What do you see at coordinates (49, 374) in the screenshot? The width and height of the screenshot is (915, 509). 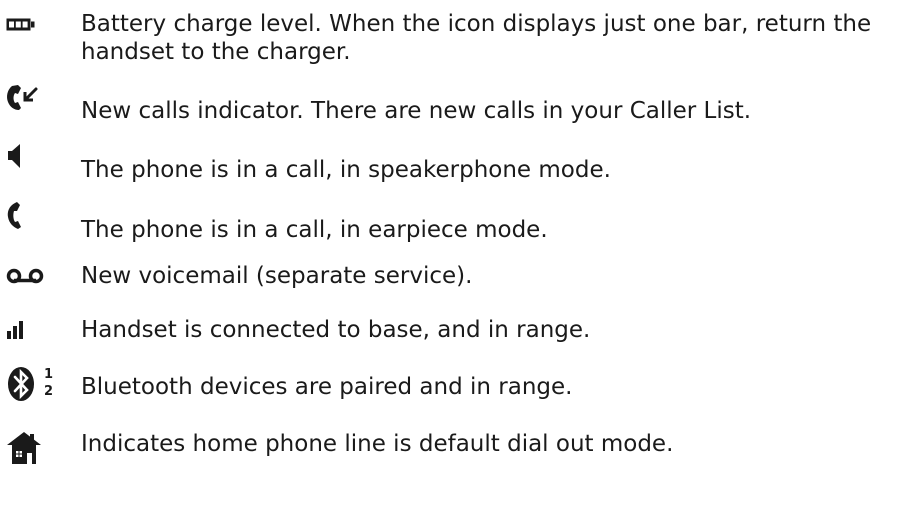 I see `bluetooth-device-1-label: 1` at bounding box center [49, 374].